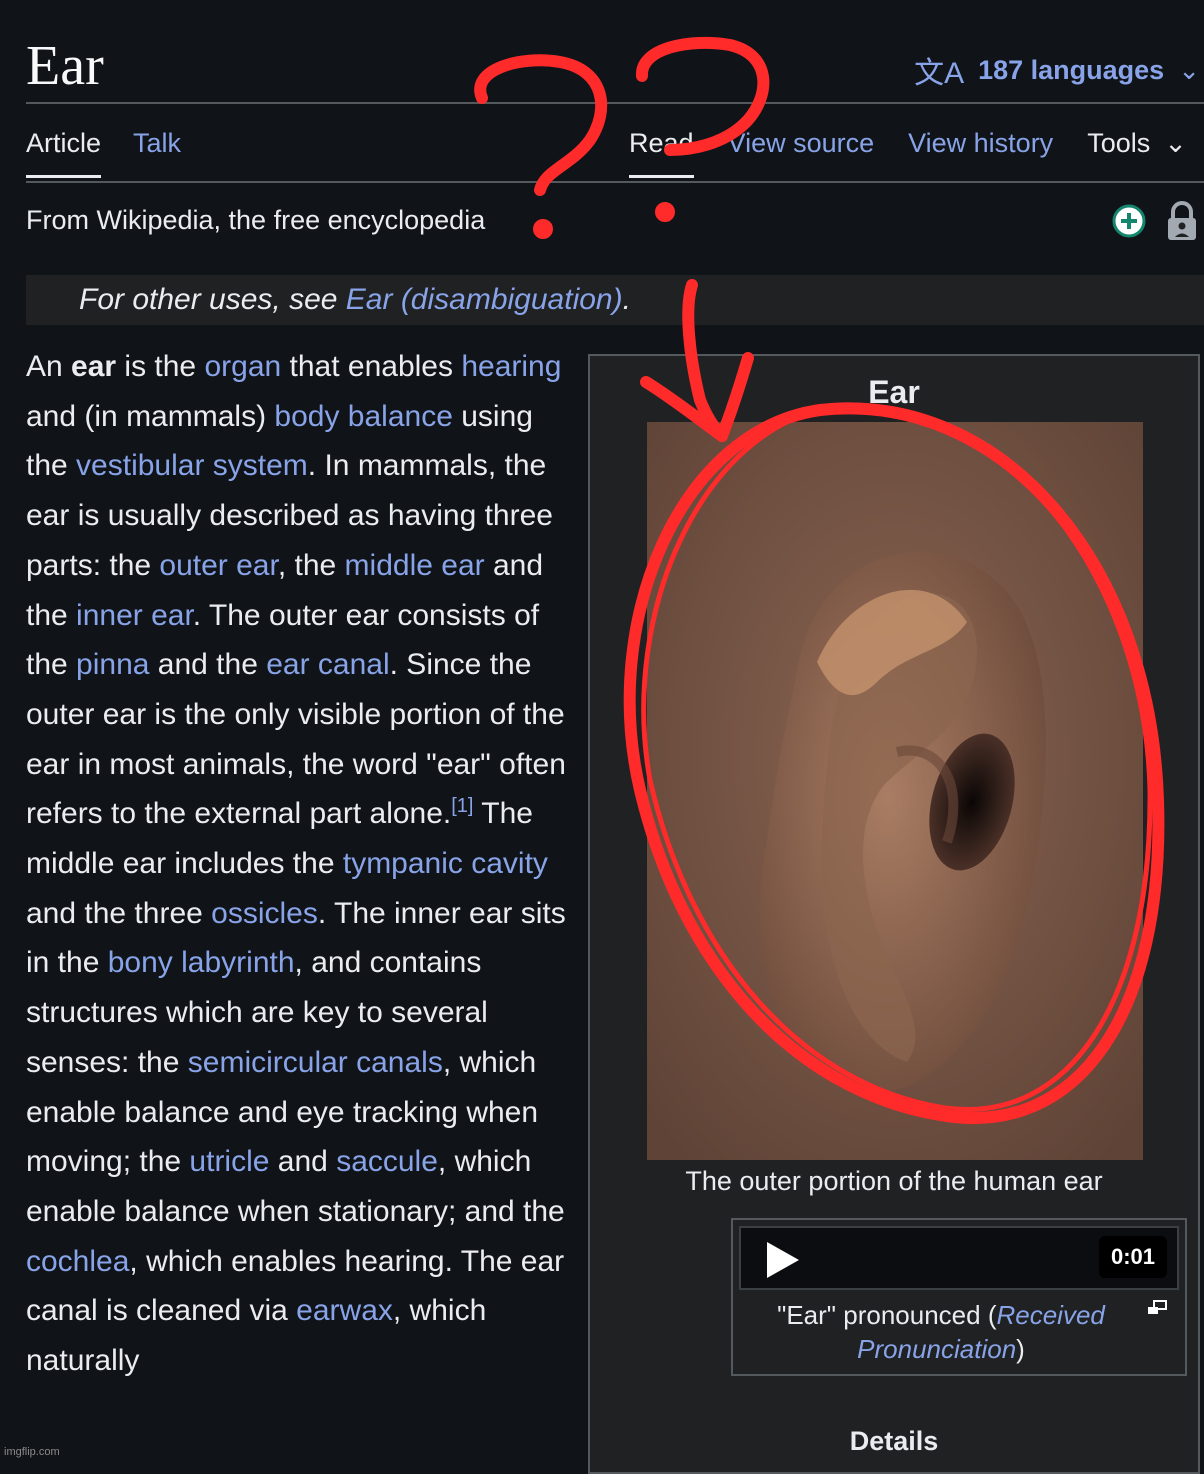 The height and width of the screenshot is (1474, 1204). Describe the element at coordinates (218, 565) in the screenshot. I see `article-link: outer ear` at that location.